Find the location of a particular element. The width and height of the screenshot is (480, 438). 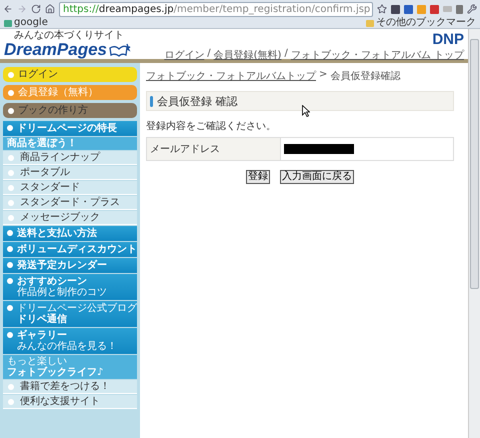

address-bar: https://dreampages.jp/member/temp_registration/confirm.jsp is located at coordinates (216, 9).